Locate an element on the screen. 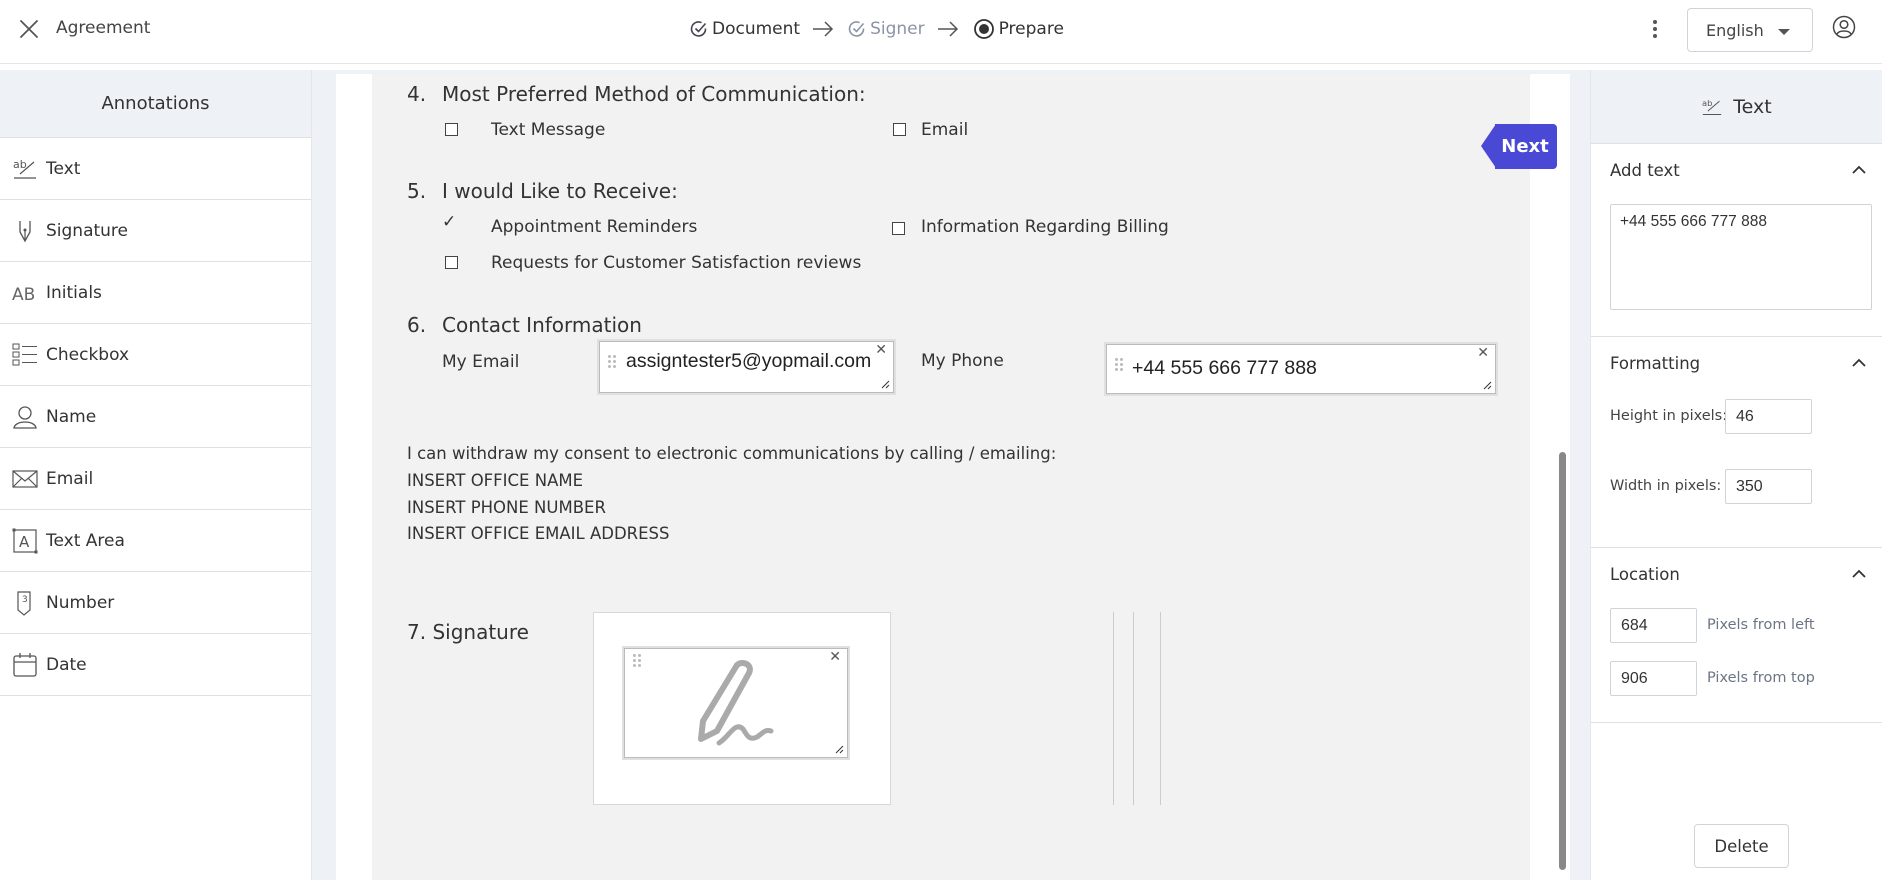  text-area-icon: A is located at coordinates (25, 541).